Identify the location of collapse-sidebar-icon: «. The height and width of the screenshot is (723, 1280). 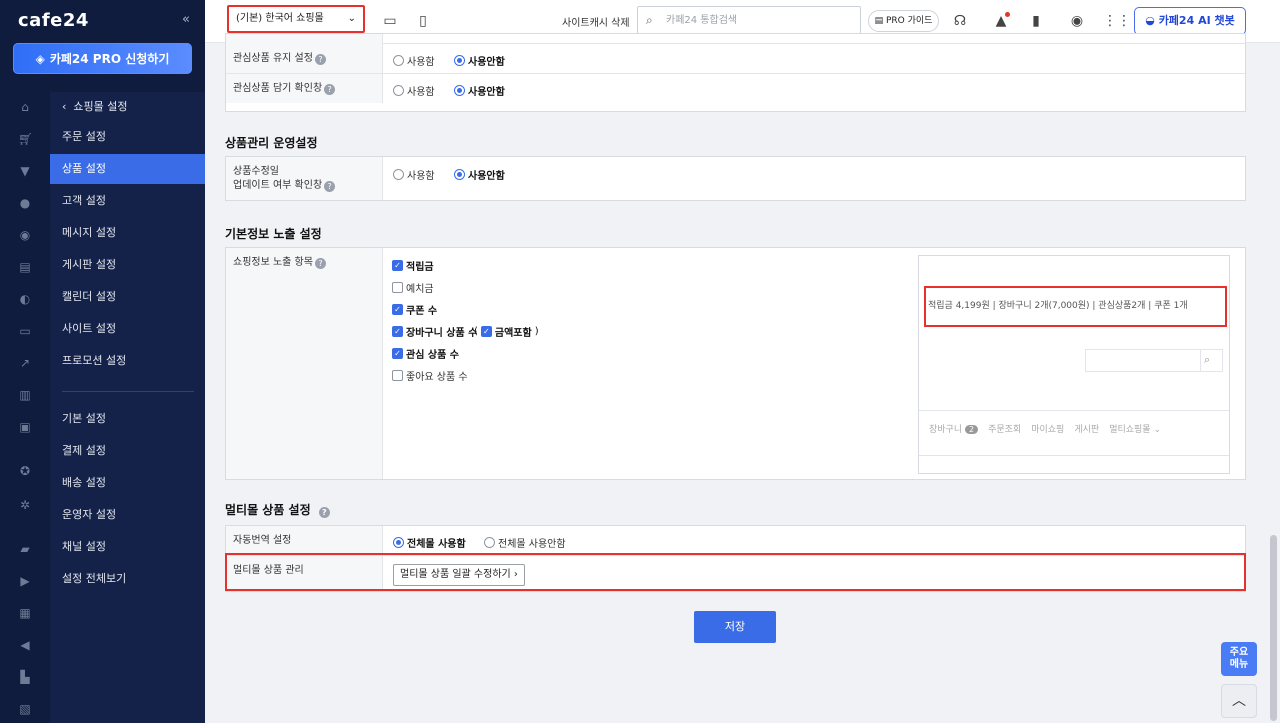
(186, 19).